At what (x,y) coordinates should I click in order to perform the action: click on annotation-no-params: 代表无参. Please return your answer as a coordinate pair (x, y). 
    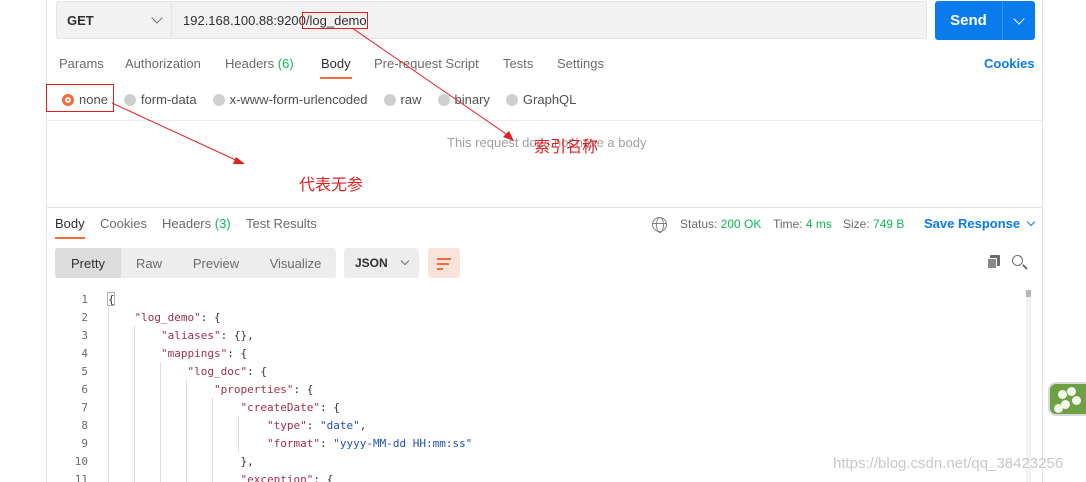
    Looking at the image, I should click on (331, 184).